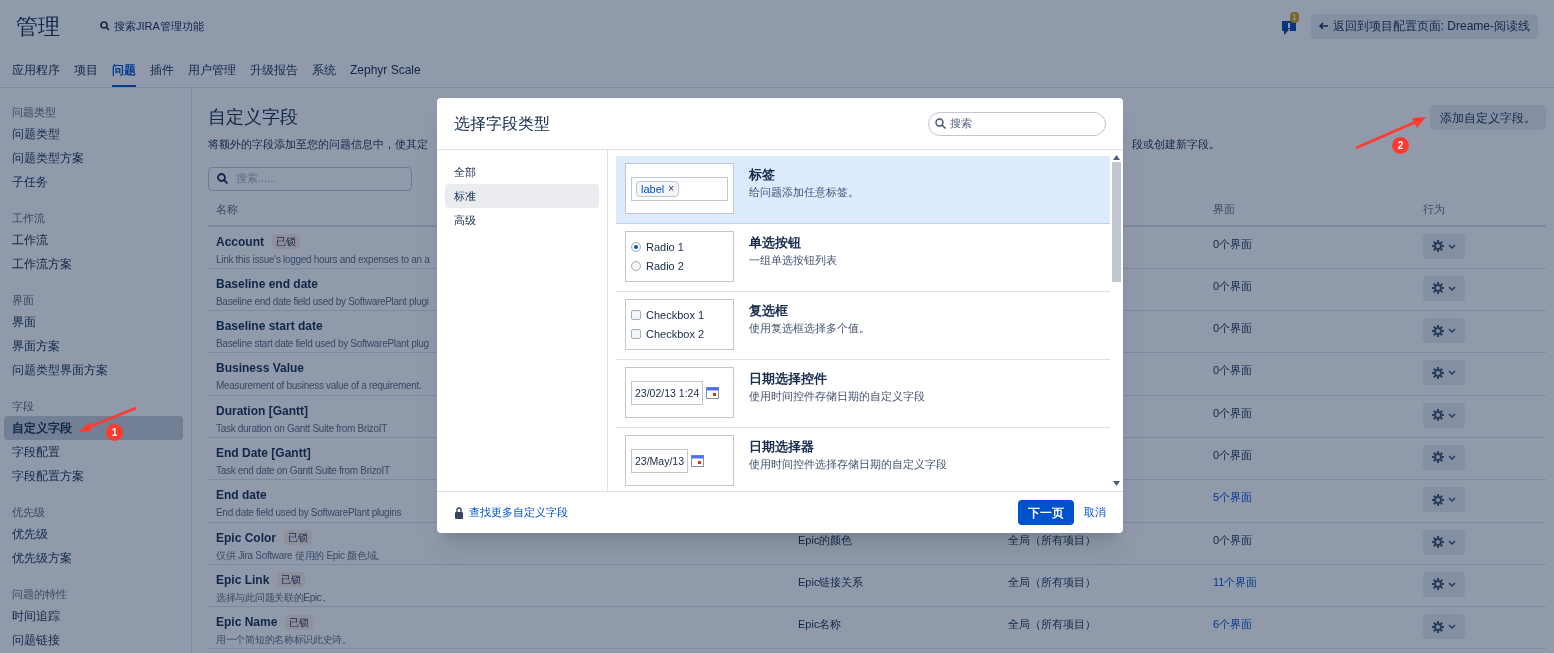 The image size is (1554, 653). Describe the element at coordinates (159, 26) in the screenshot. I see `admin-search-link: 搜索JIRA管理功能` at that location.